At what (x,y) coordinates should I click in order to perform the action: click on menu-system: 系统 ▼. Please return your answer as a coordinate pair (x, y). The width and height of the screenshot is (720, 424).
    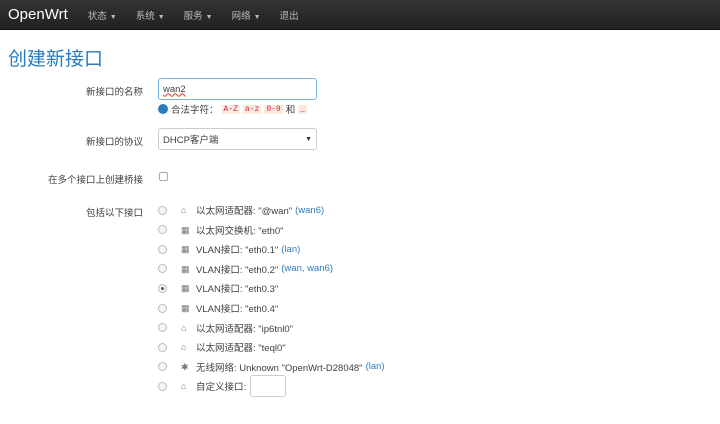
    Looking at the image, I should click on (150, 15).